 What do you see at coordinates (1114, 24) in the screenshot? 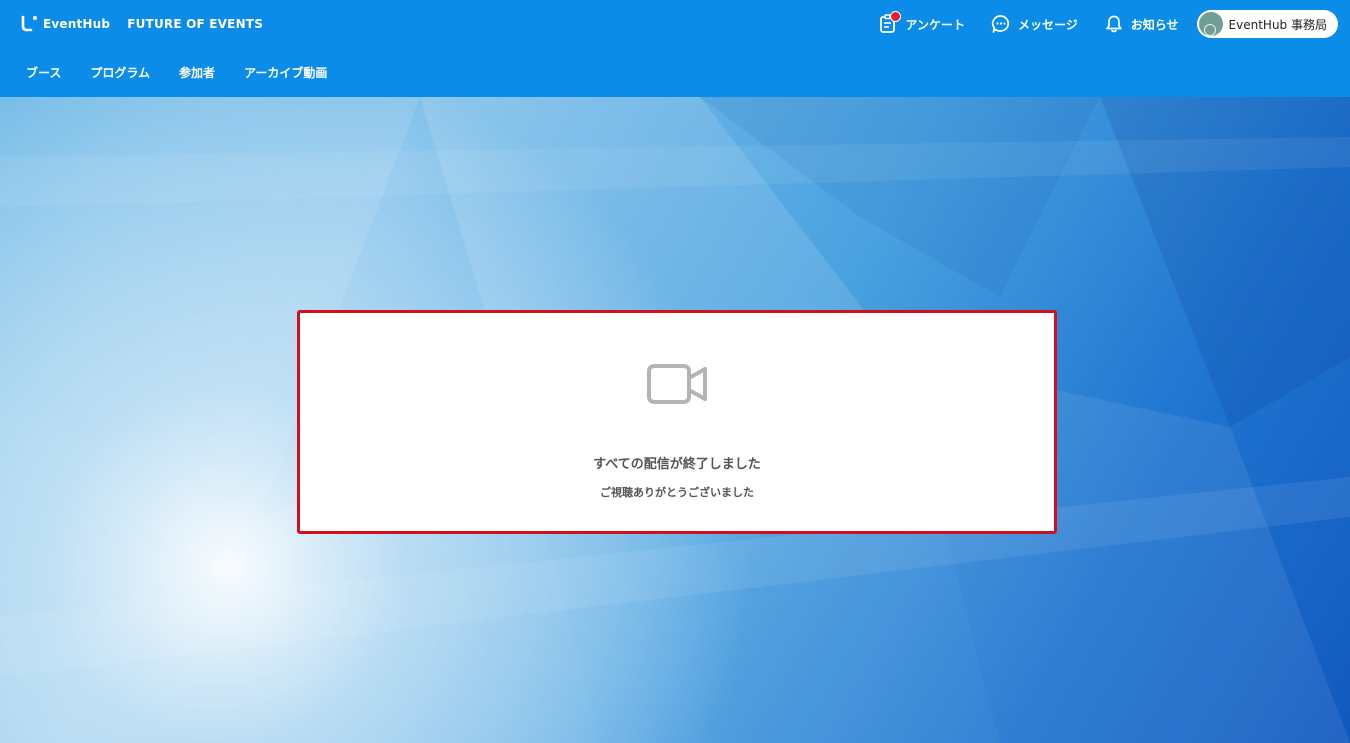
I see `bell-icon` at bounding box center [1114, 24].